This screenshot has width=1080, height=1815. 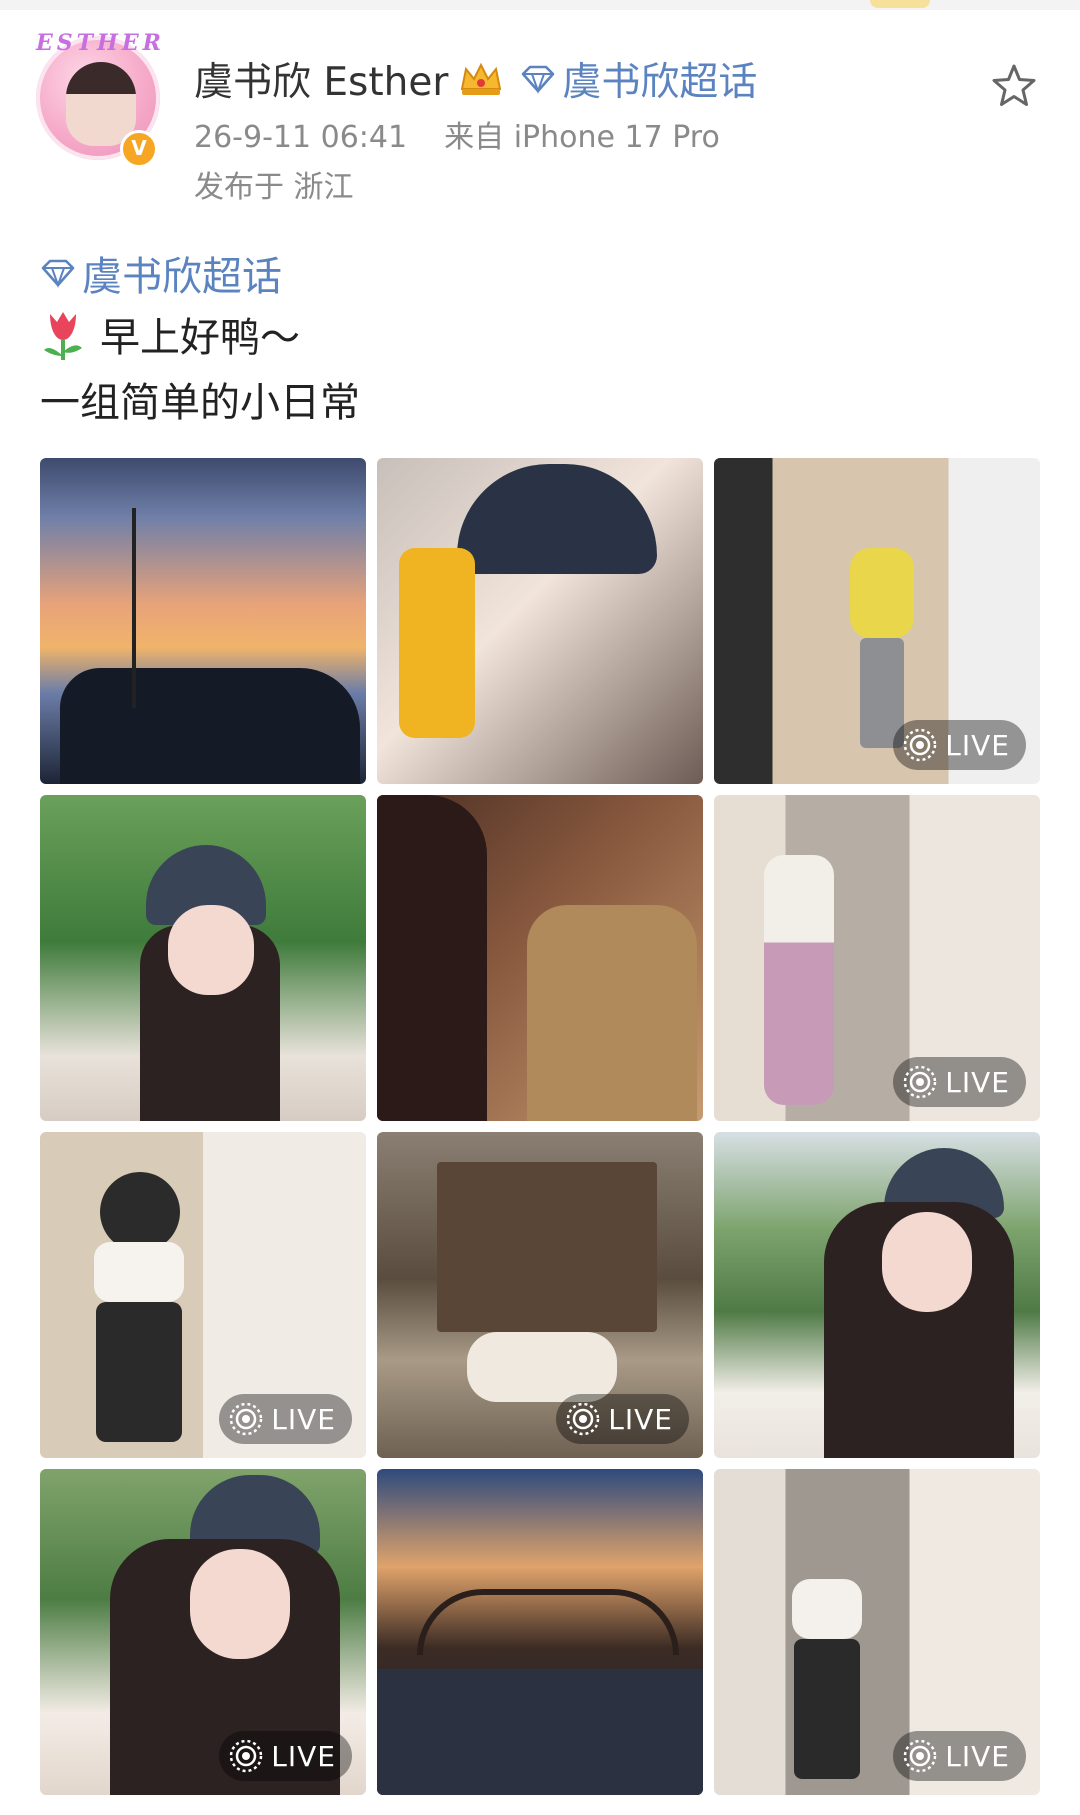 I want to click on topic-tag-label: 虞书欣超话, so click(x=182, y=277).